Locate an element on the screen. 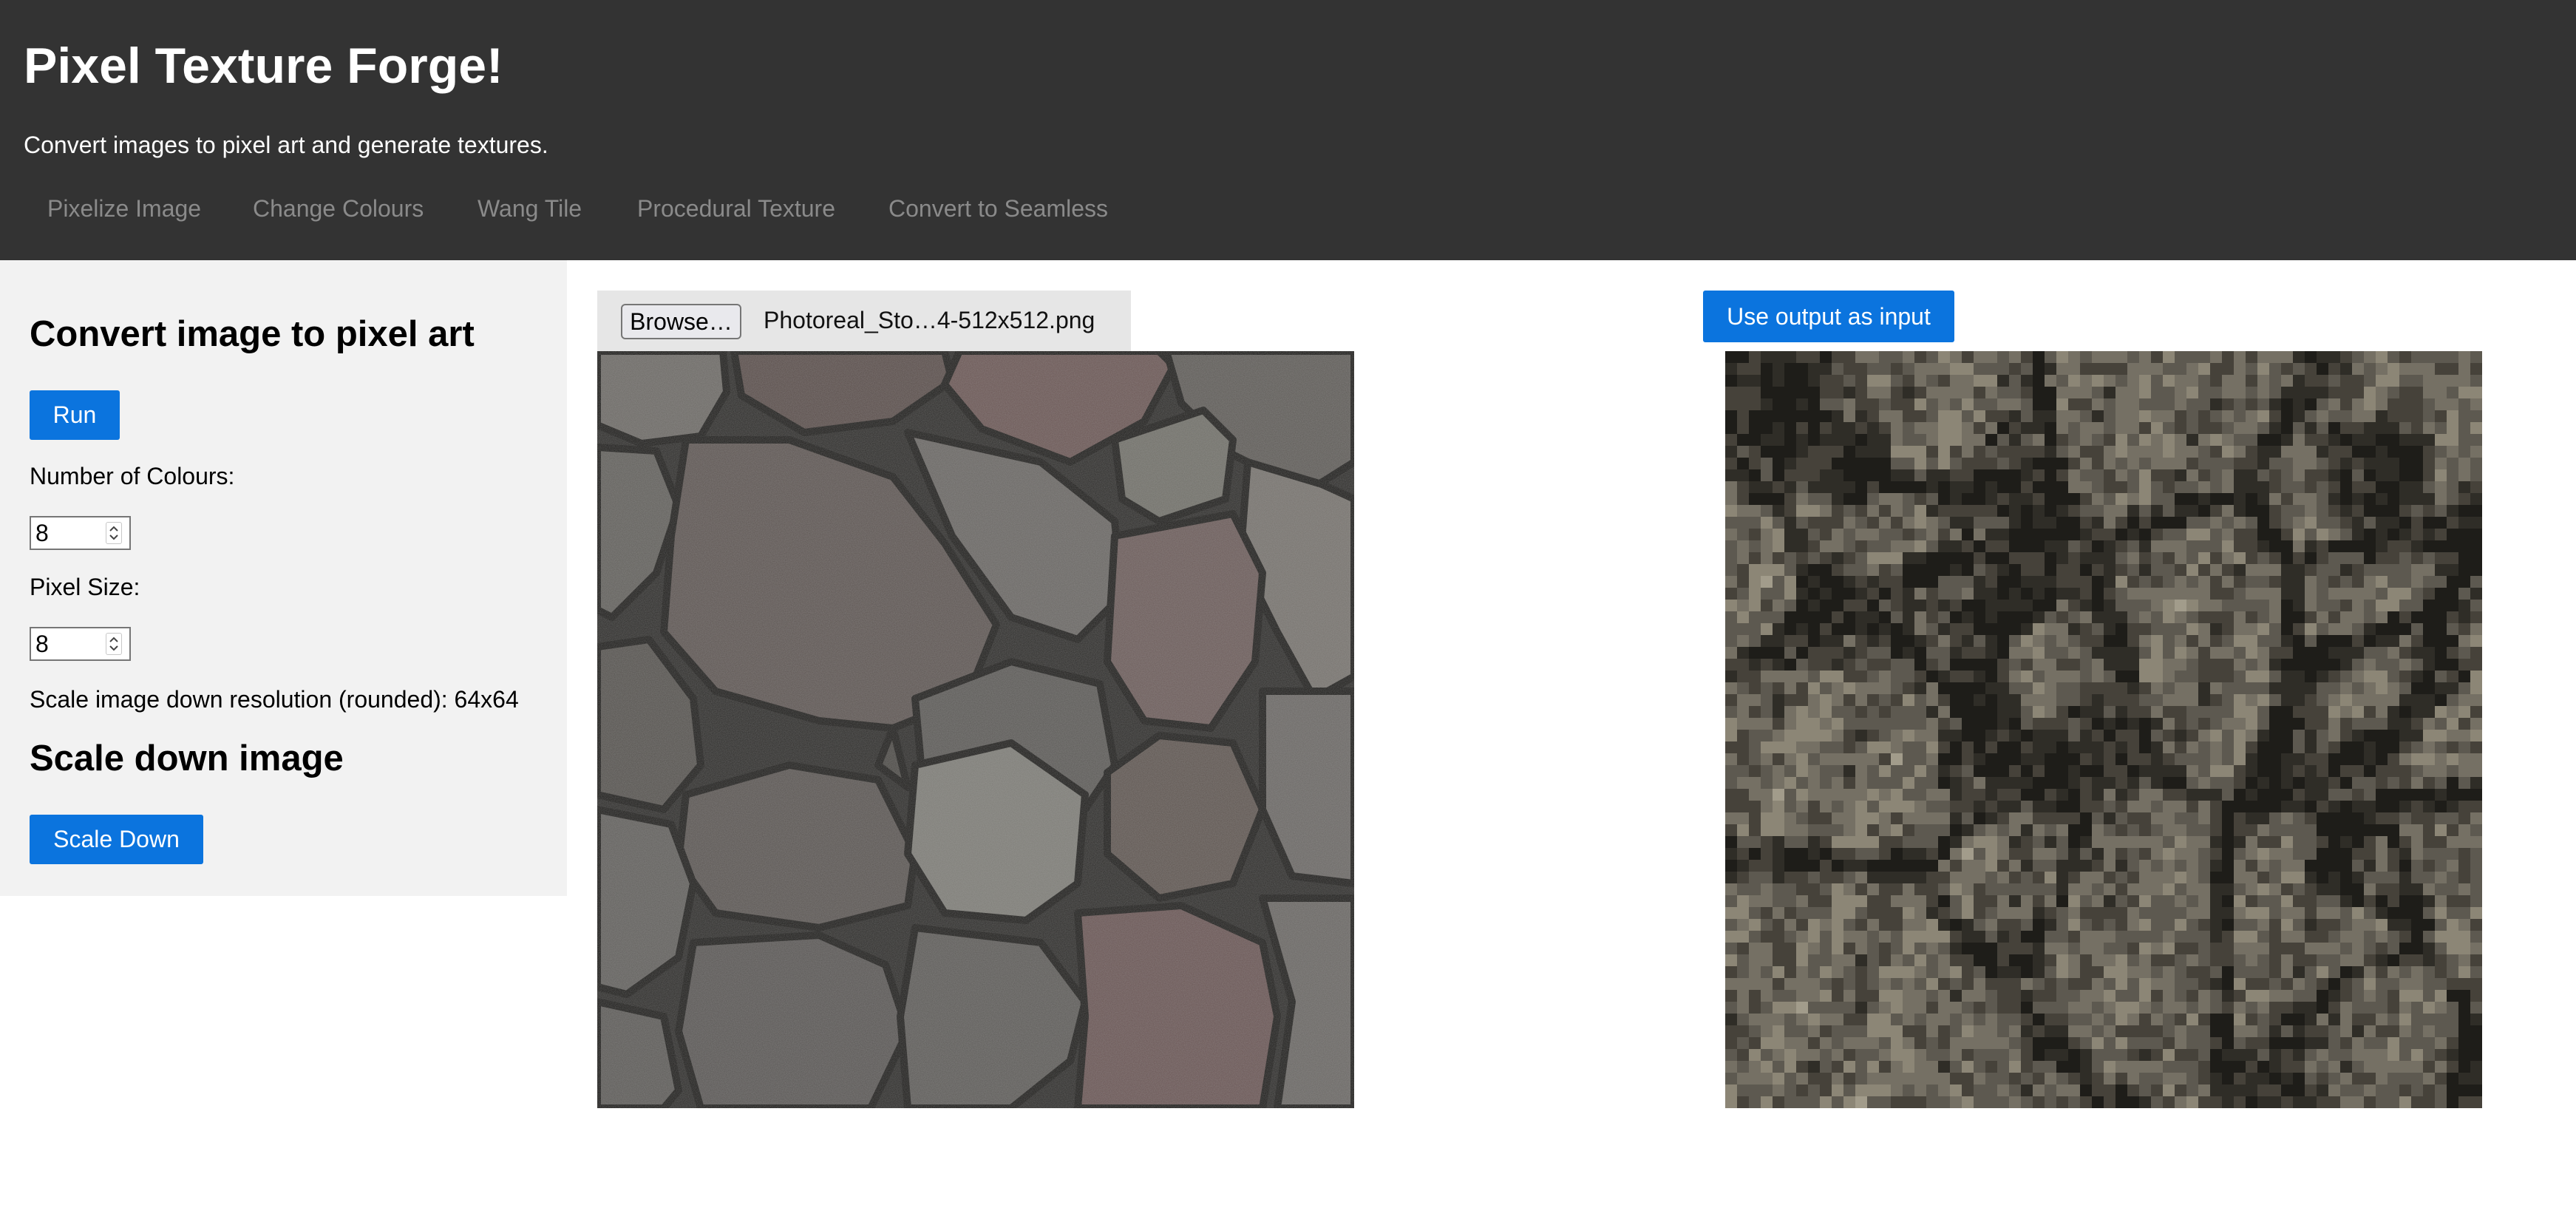 This screenshot has width=2576, height=1205. scale-heading: Scale down image is located at coordinates (187, 758).